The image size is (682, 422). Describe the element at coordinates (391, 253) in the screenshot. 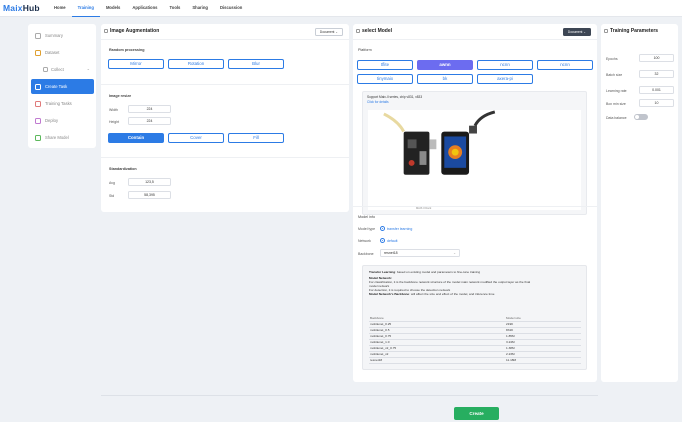

I see `backbone-selected-value: resnet18` at that location.